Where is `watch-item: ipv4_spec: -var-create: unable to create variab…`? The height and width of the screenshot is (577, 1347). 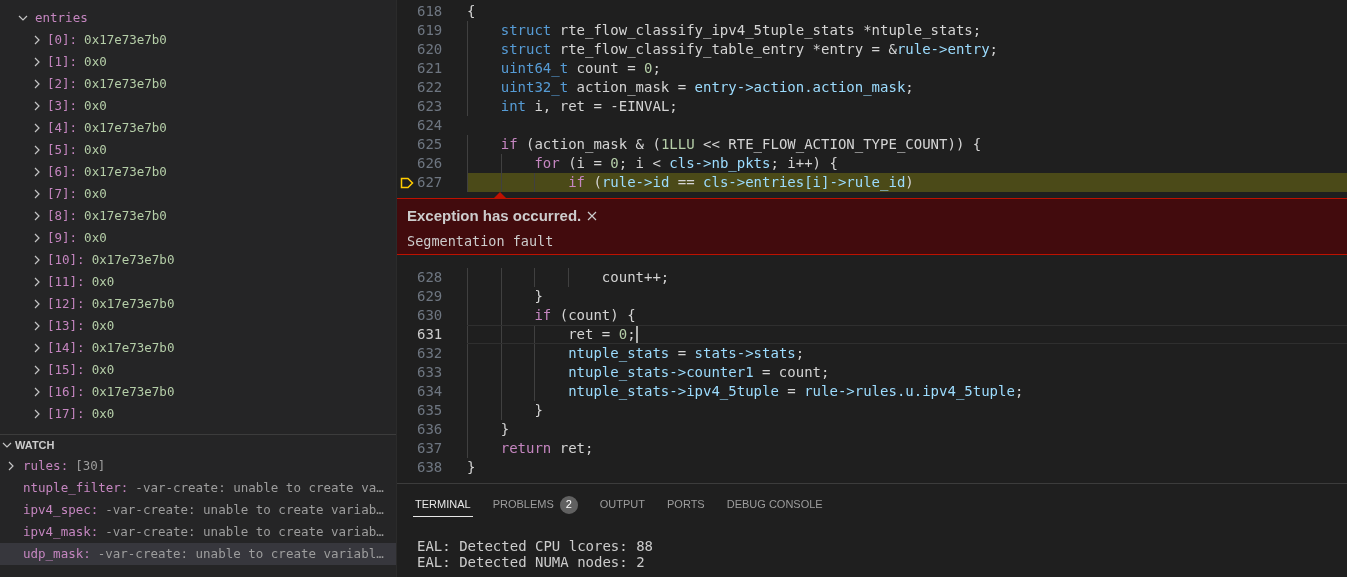
watch-item: ipv4_spec: -var-create: unable to create variab… is located at coordinates (198, 510).